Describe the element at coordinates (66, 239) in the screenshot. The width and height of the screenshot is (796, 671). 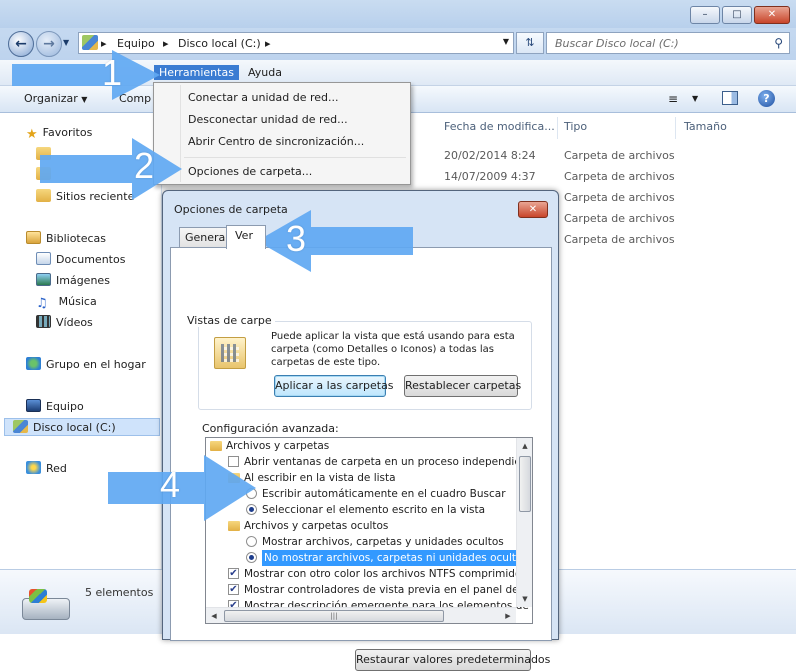
I see `nav-bibliotecas: Bibliotecas` at that location.